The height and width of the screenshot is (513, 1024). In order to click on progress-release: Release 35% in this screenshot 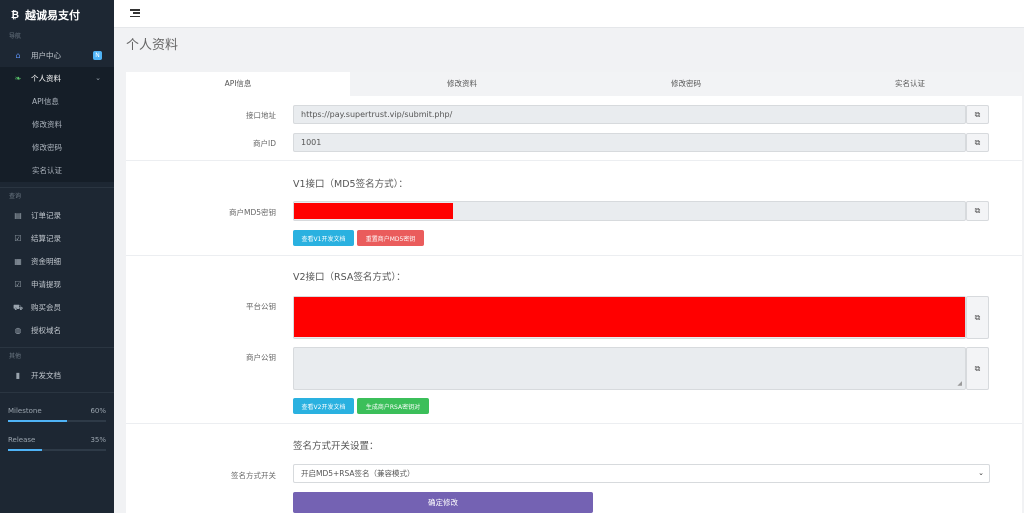, I will do `click(57, 443)`.